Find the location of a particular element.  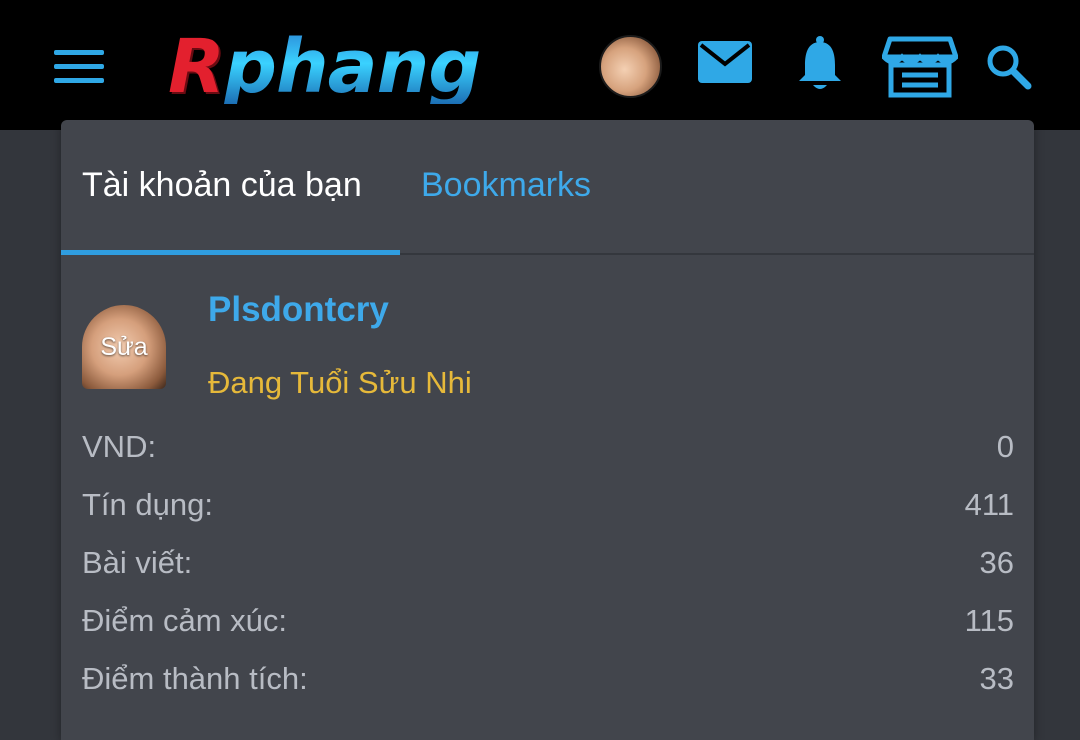

bell-icon is located at coordinates (820, 64).